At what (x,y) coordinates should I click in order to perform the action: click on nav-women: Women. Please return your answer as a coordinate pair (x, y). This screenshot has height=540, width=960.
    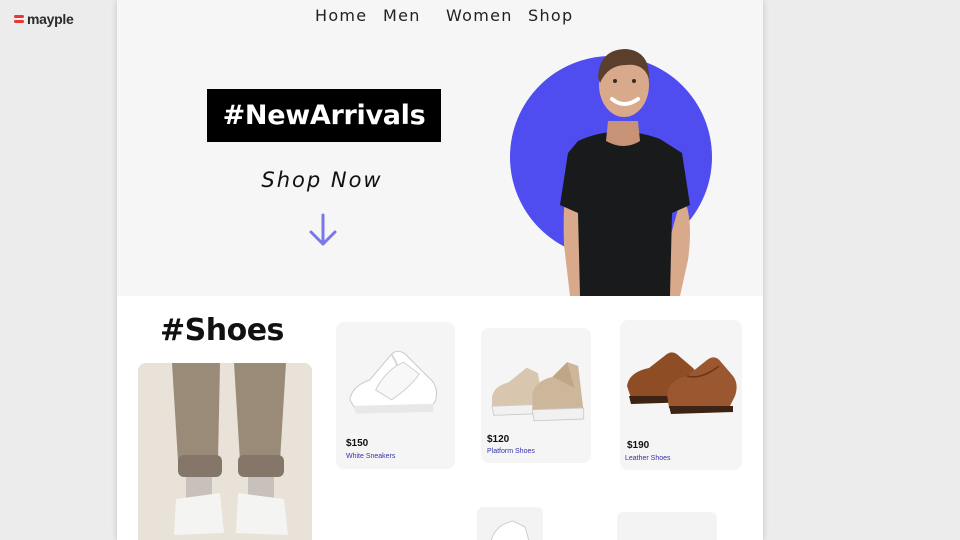
    Looking at the image, I should click on (479, 15).